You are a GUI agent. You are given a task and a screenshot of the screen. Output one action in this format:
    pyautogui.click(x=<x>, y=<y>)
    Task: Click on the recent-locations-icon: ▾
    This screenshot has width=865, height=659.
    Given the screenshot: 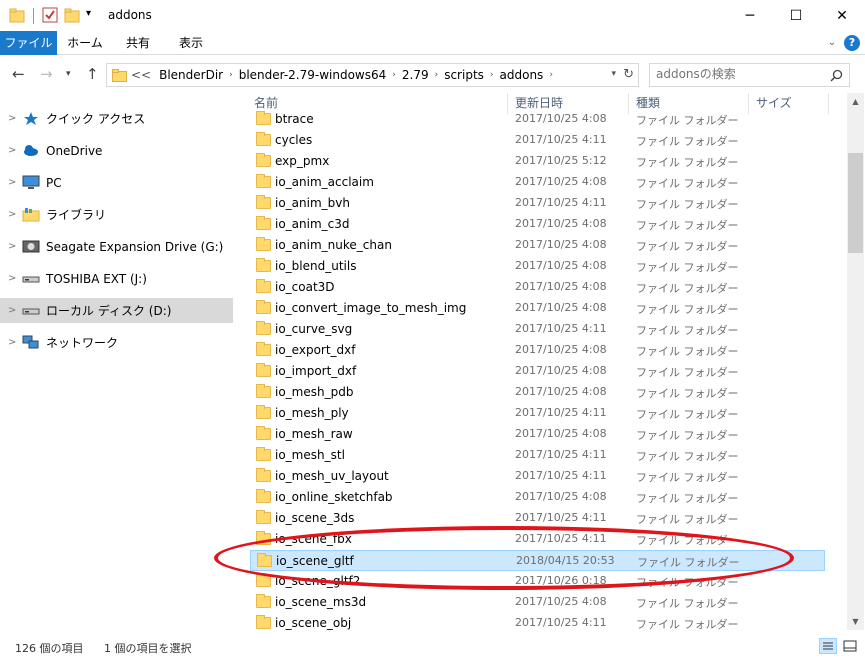 What is the action you would take?
    pyautogui.click(x=68, y=74)
    